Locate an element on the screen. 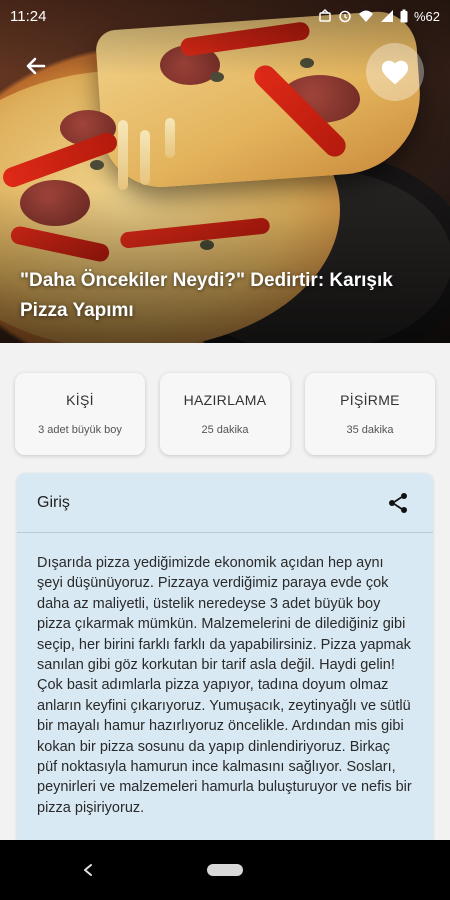  info-card-title: KİŞİ is located at coordinates (80, 400).